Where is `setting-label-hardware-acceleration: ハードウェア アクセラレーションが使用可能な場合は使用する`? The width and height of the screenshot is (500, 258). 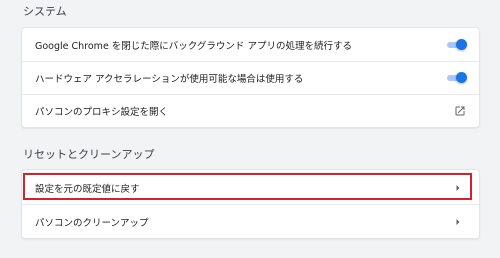 setting-label-hardware-acceleration: ハードウェア アクセラレーションが使用可能な場合は使用する is located at coordinates (169, 79).